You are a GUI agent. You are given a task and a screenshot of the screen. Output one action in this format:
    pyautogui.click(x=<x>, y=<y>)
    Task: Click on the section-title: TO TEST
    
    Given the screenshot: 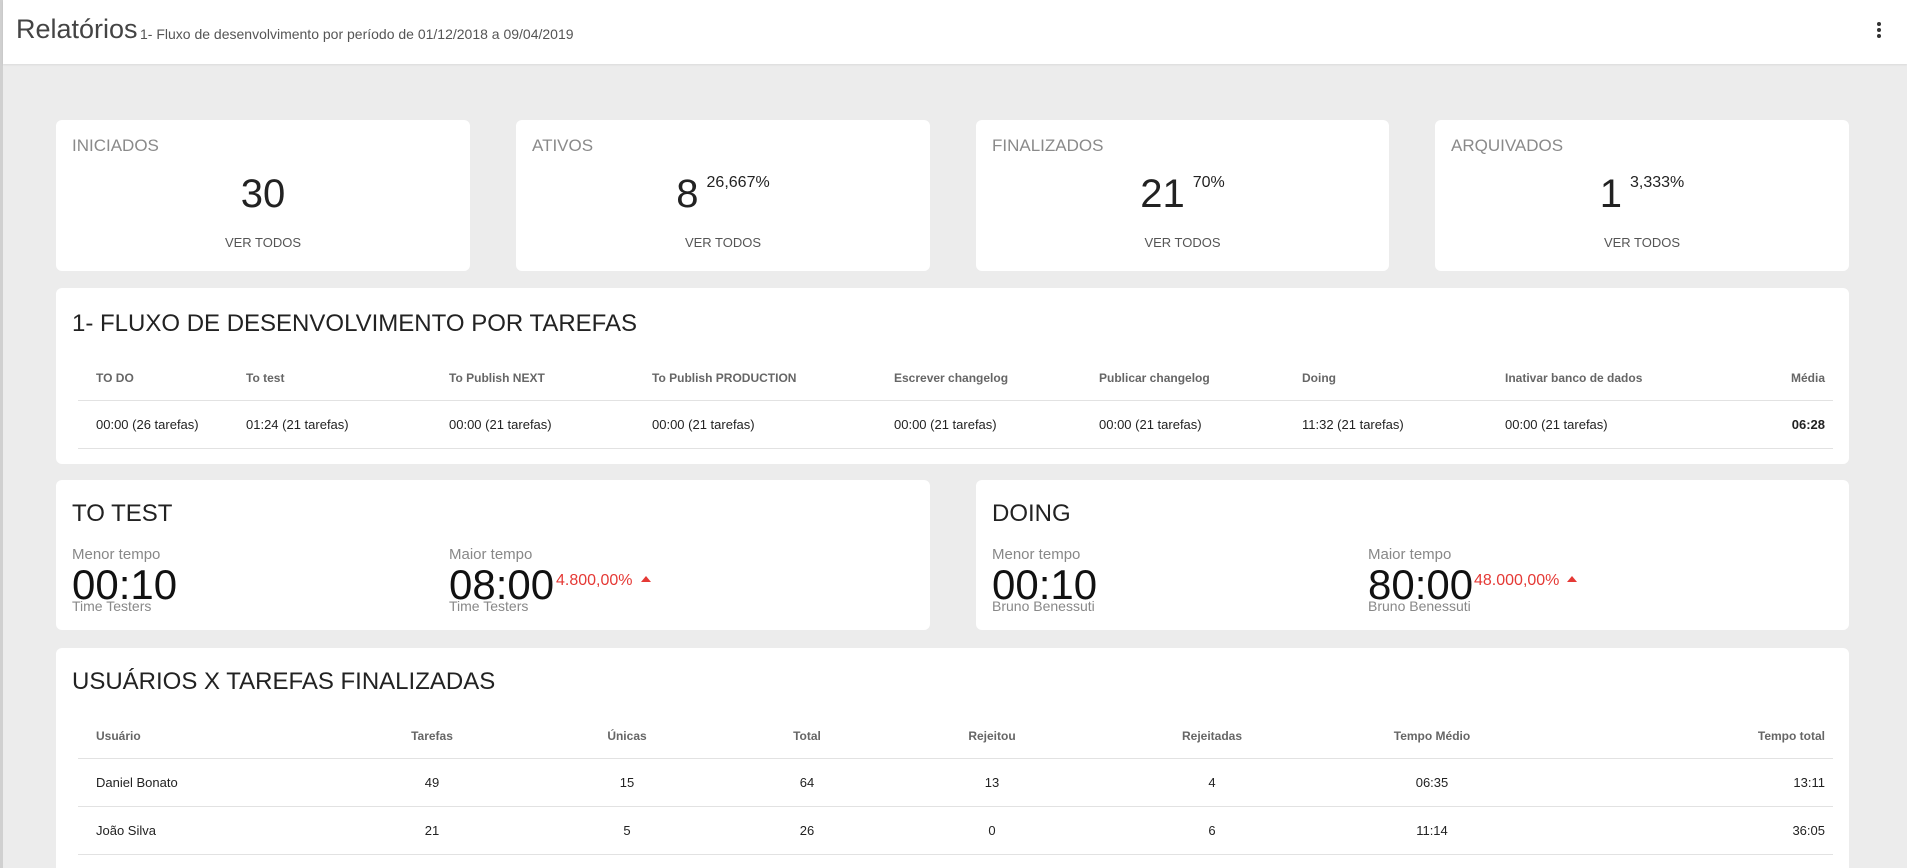 What is the action you would take?
    pyautogui.click(x=122, y=513)
    